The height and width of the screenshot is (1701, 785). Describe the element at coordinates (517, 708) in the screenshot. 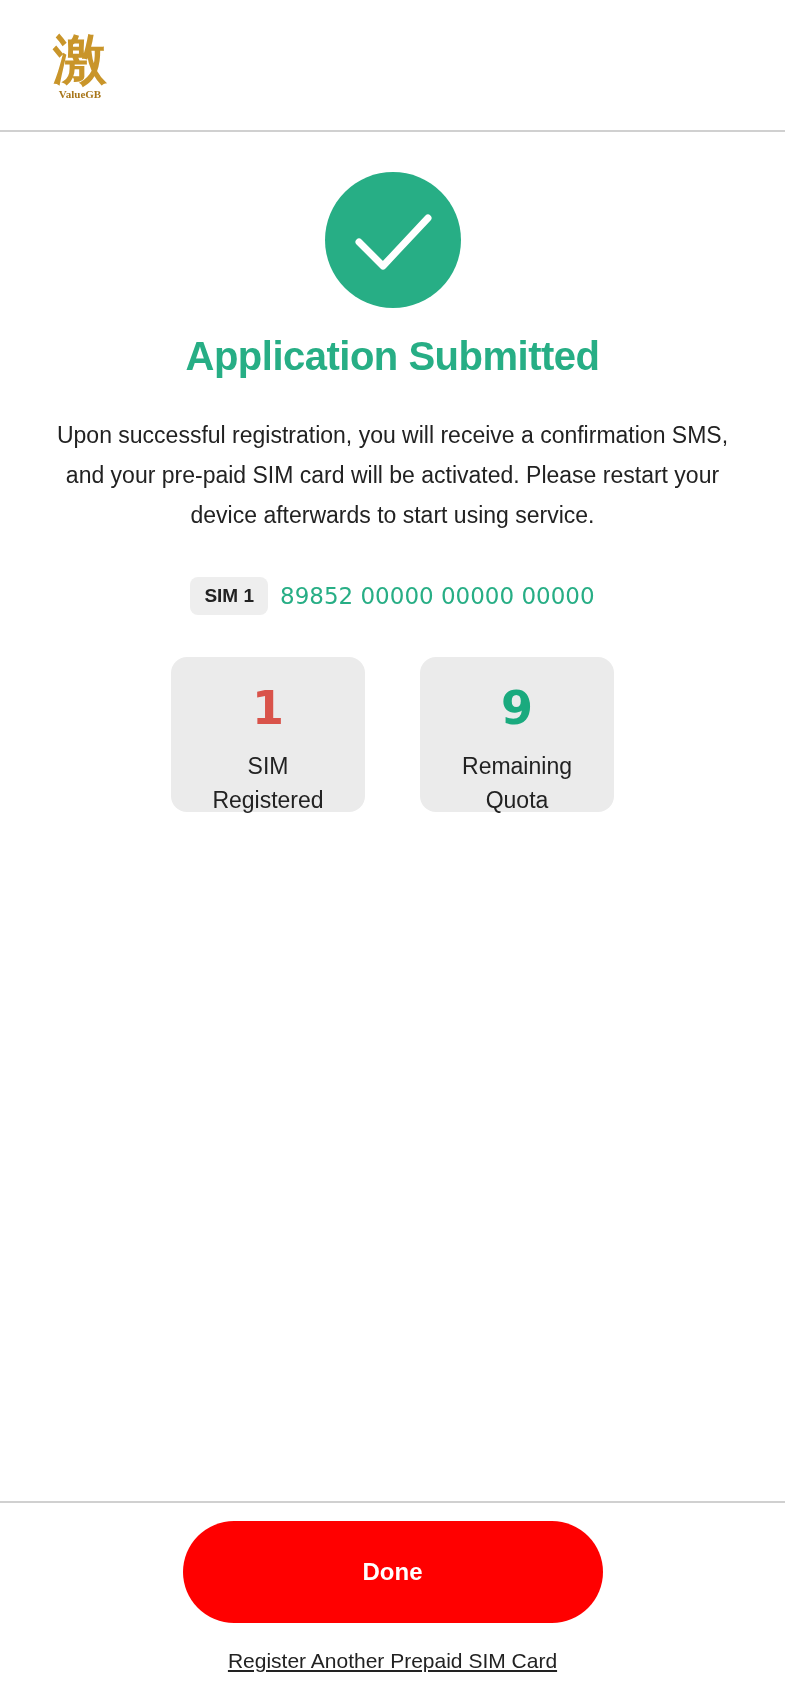

I see `stat-value: 9` at that location.